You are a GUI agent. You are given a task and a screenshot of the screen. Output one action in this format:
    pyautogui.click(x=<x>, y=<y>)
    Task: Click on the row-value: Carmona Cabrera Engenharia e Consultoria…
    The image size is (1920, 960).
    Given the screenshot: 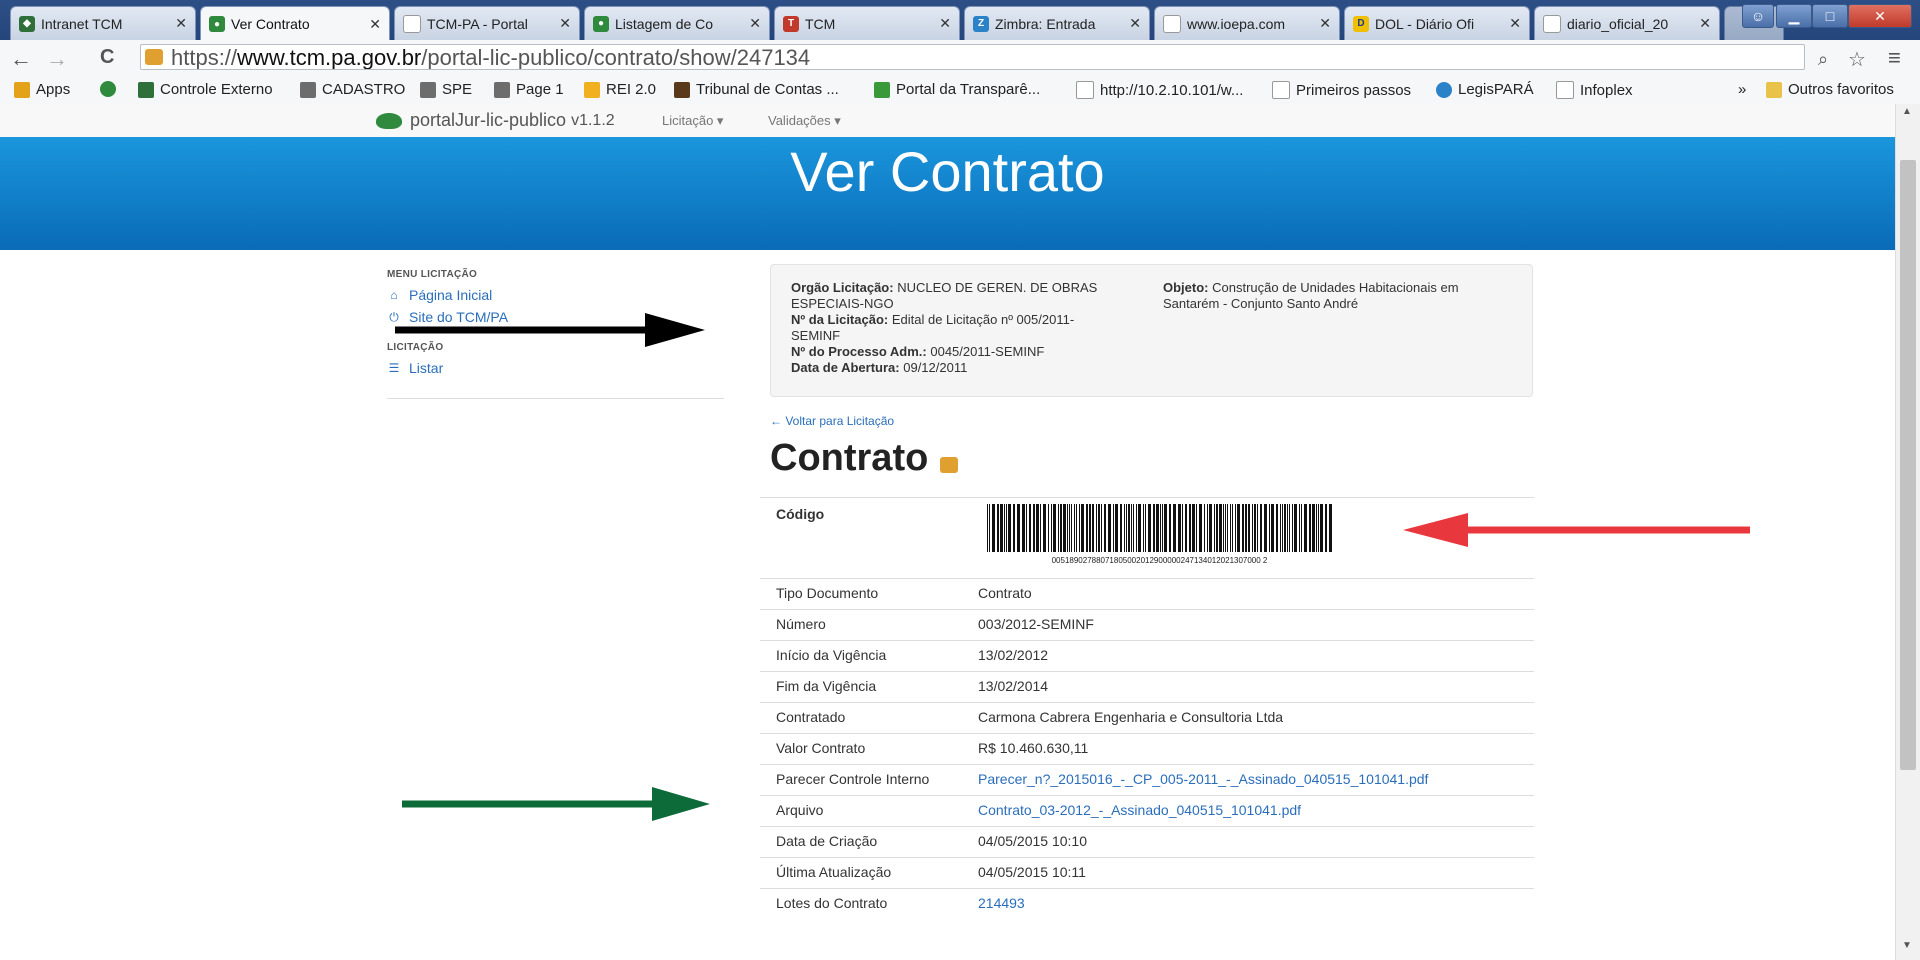 What is the action you would take?
    pyautogui.click(x=1131, y=717)
    